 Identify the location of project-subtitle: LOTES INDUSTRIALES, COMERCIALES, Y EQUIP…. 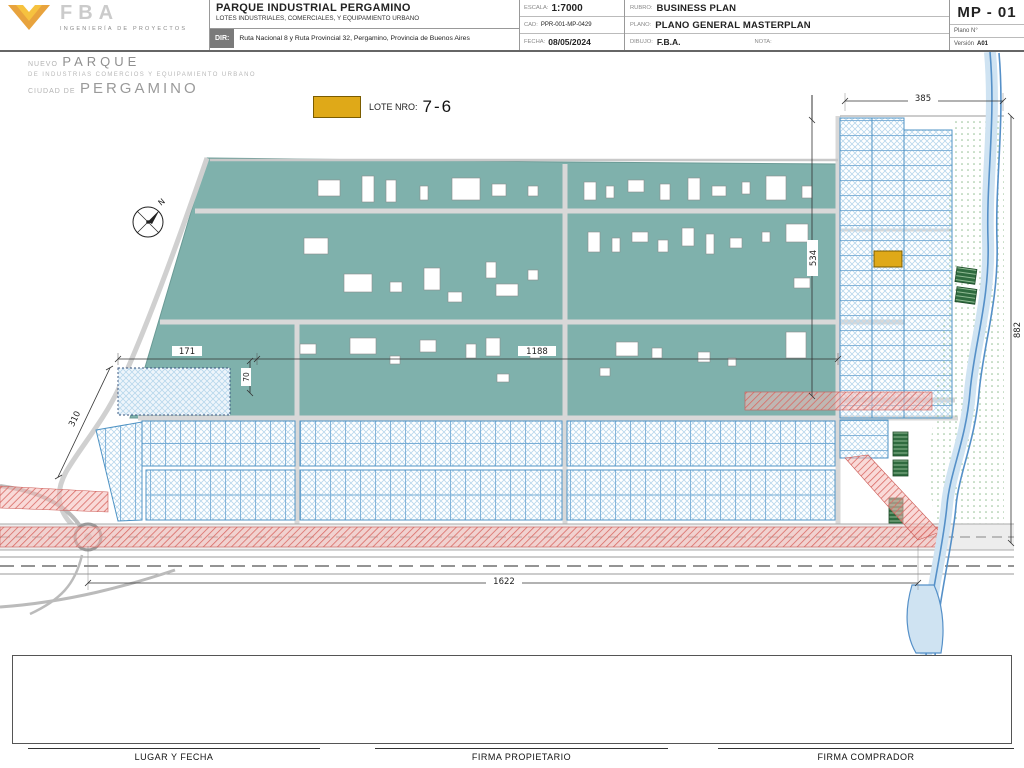
(318, 18).